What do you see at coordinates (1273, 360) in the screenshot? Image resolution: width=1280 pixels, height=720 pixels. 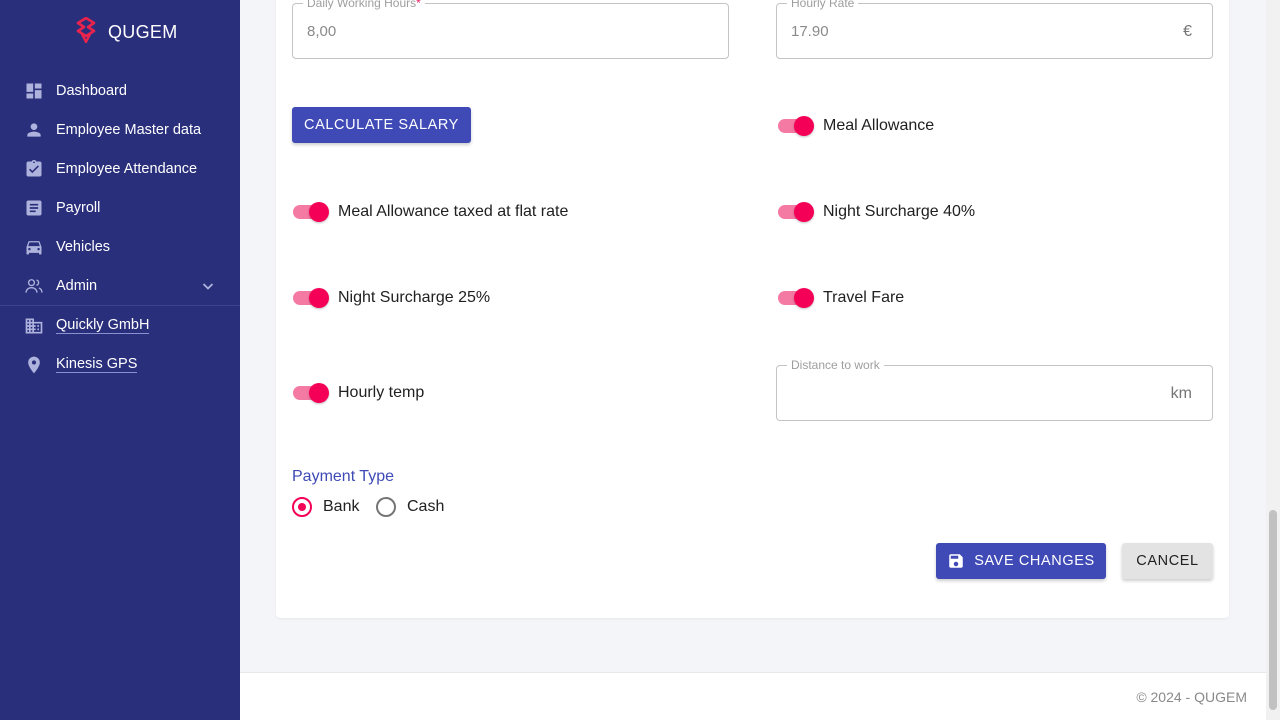 I see `page-scrollbar` at bounding box center [1273, 360].